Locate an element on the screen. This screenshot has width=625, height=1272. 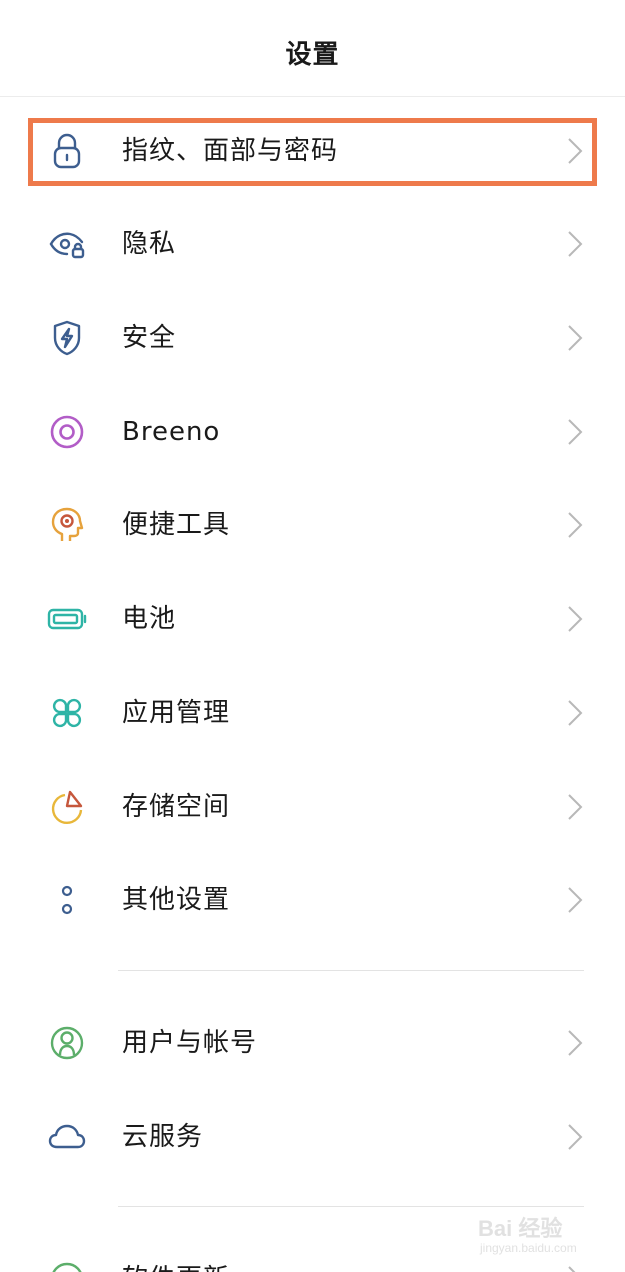
settings-item-label: Breeno is located at coordinates (171, 432).